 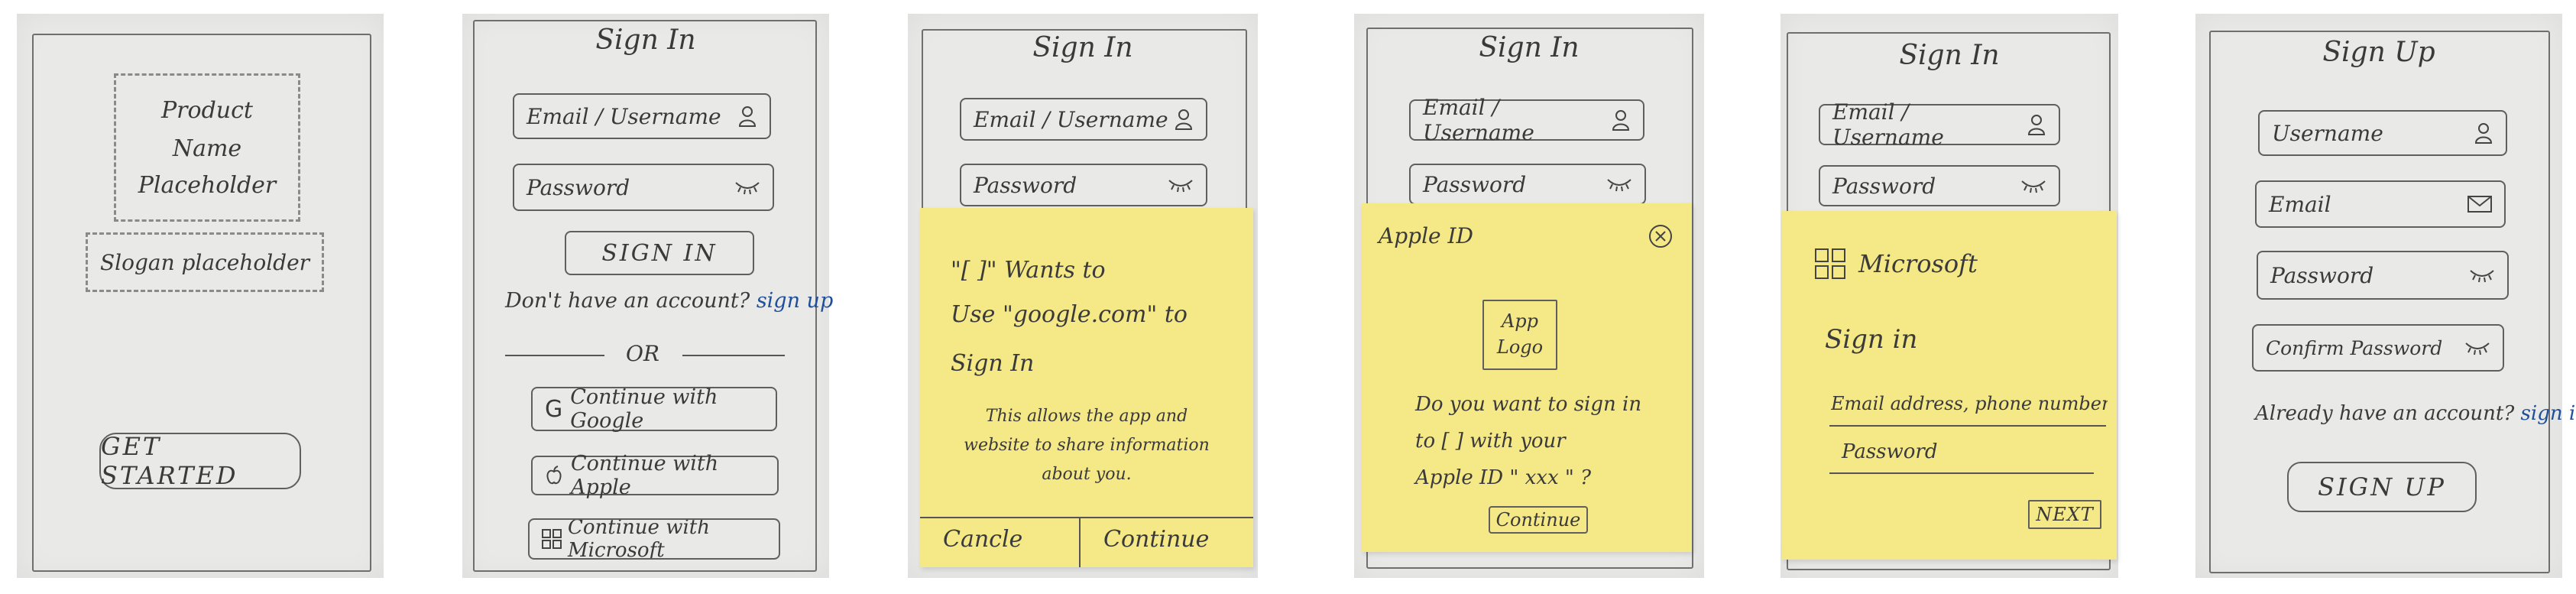 I want to click on dialog-info-line1: This allows the app and, so click(x=1086, y=416).